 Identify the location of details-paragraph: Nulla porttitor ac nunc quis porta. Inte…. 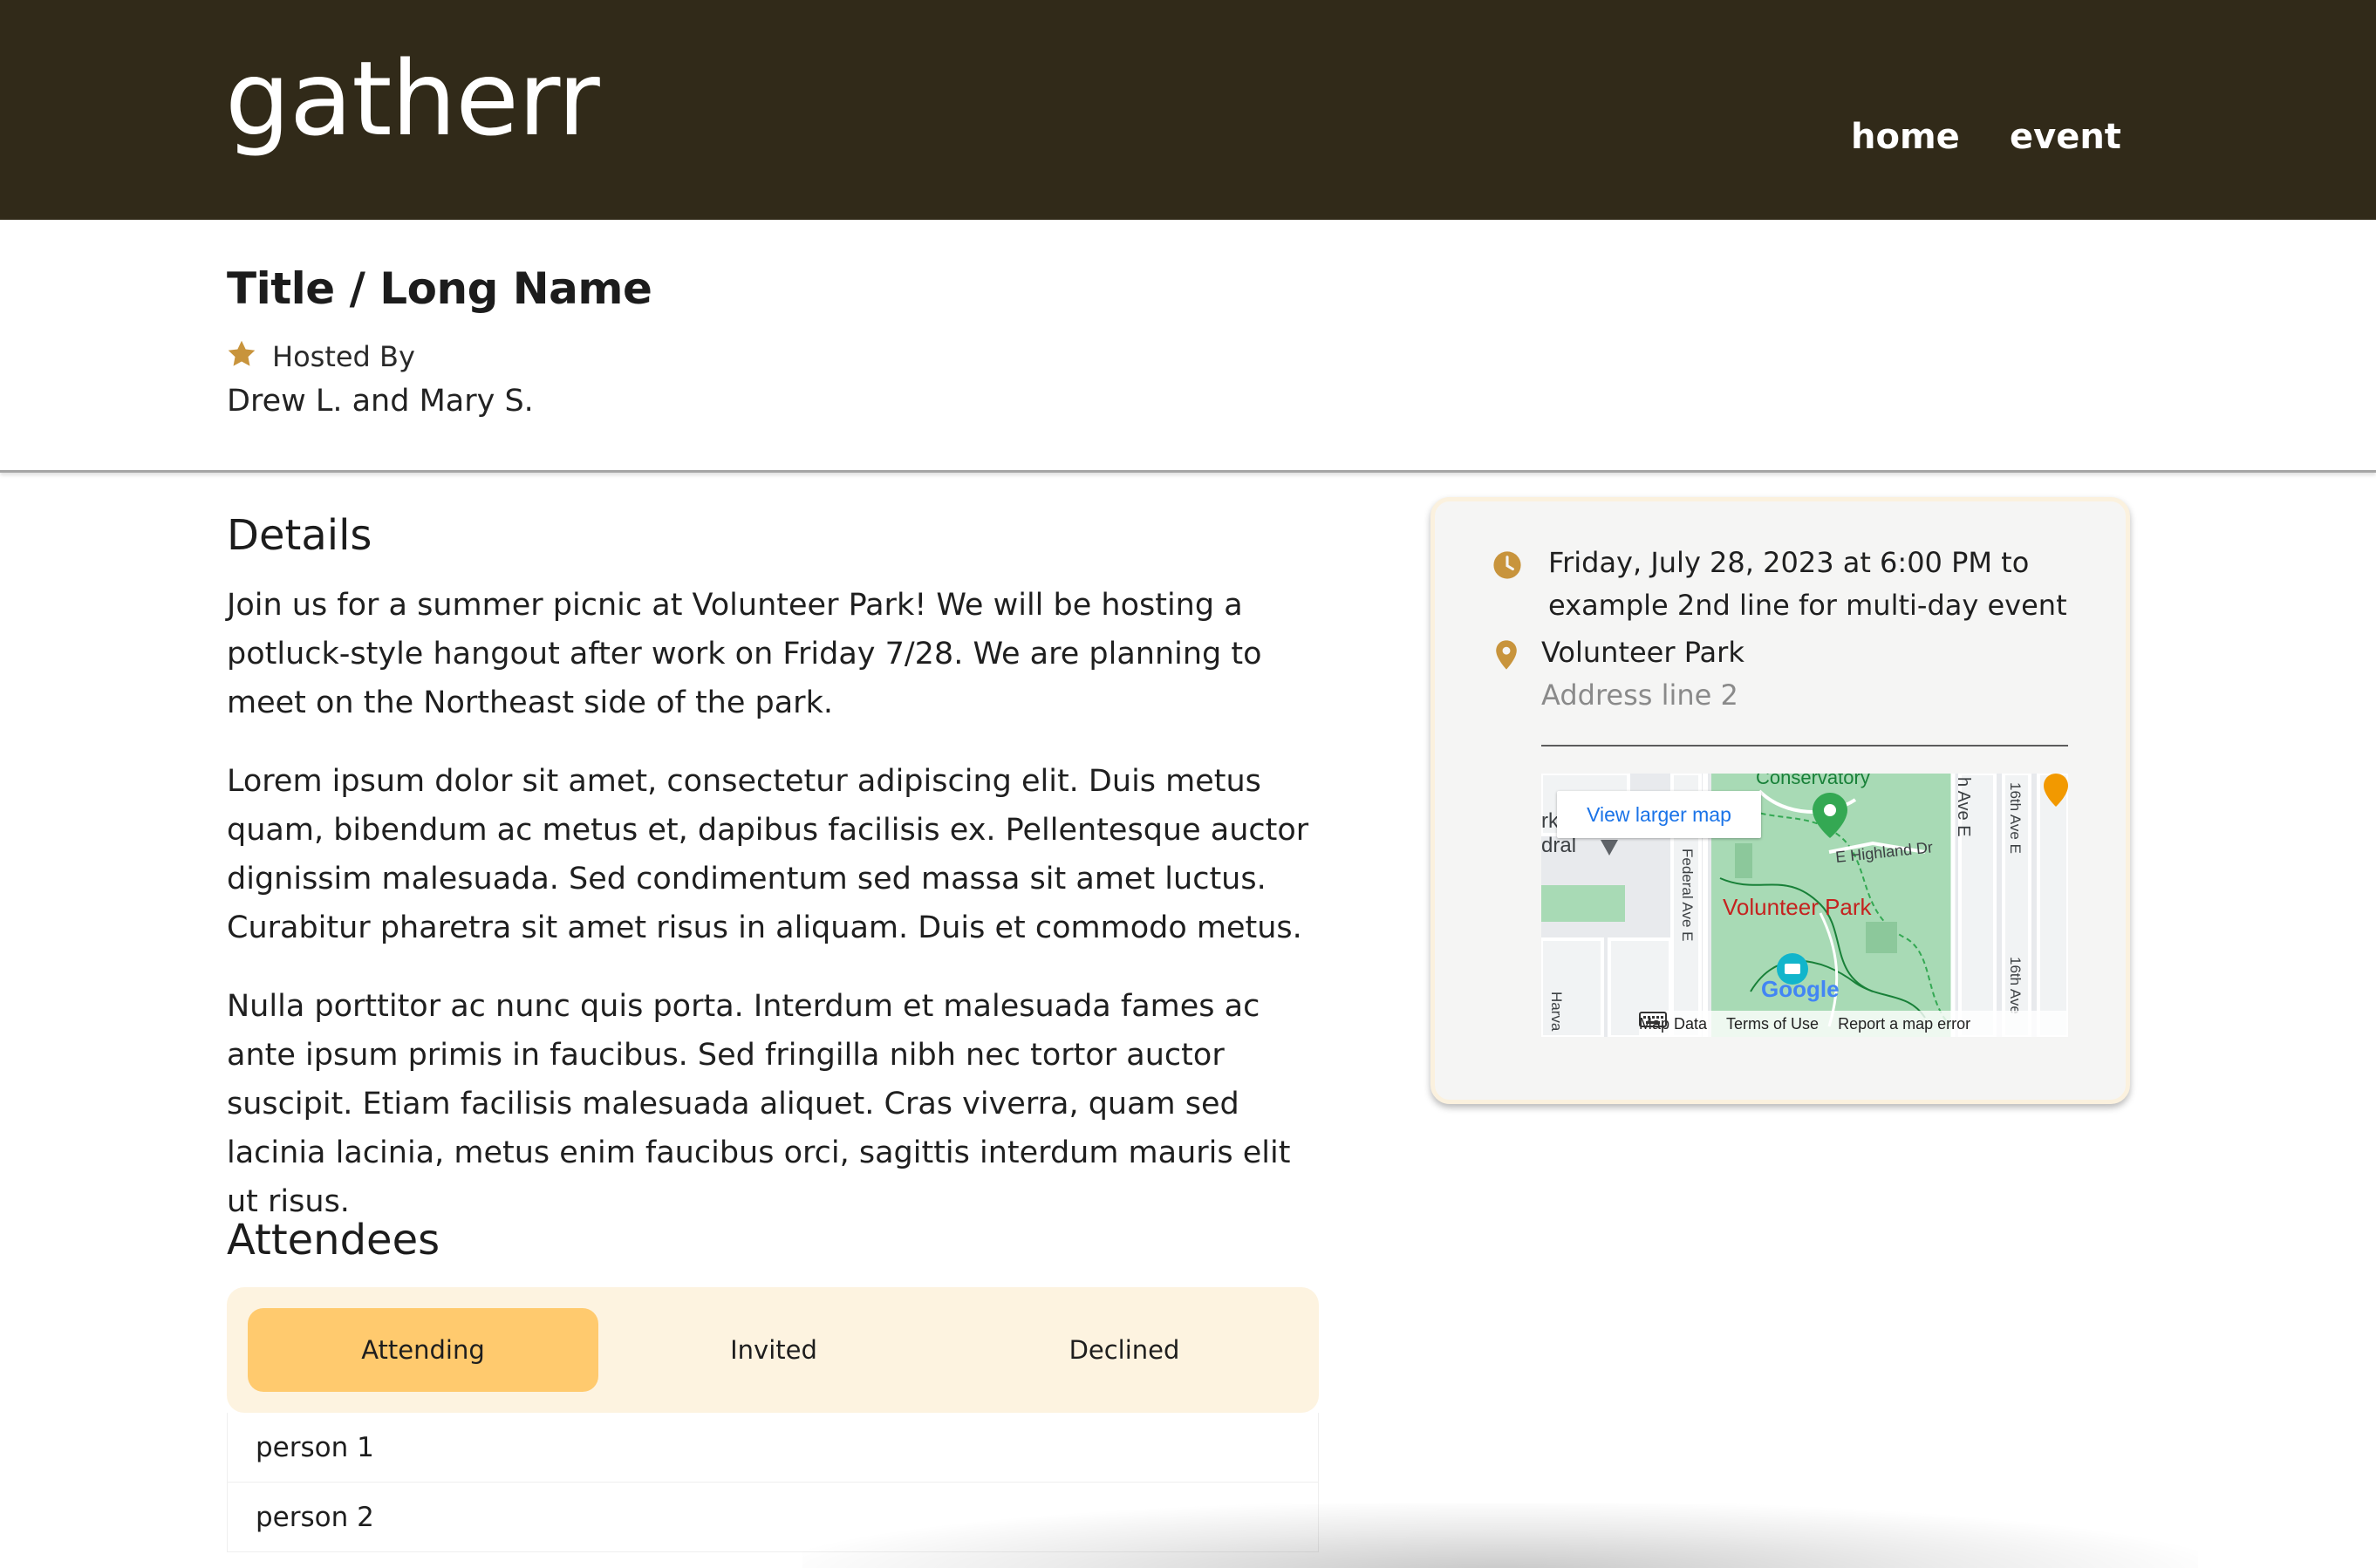
(759, 1104).